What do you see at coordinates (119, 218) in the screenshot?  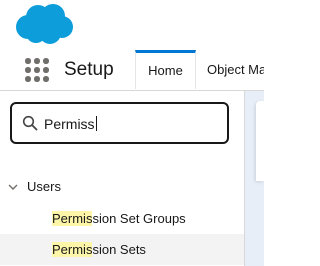 I see `nav-item-label: Permission Set Groups` at bounding box center [119, 218].